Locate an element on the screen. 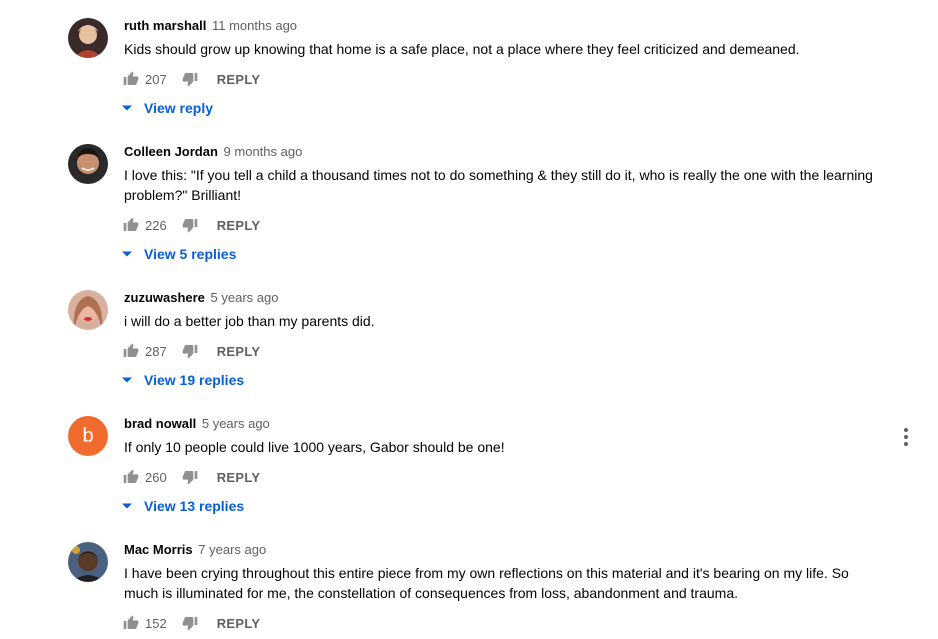 The height and width of the screenshot is (639, 938). more-actions-icon is located at coordinates (906, 437).